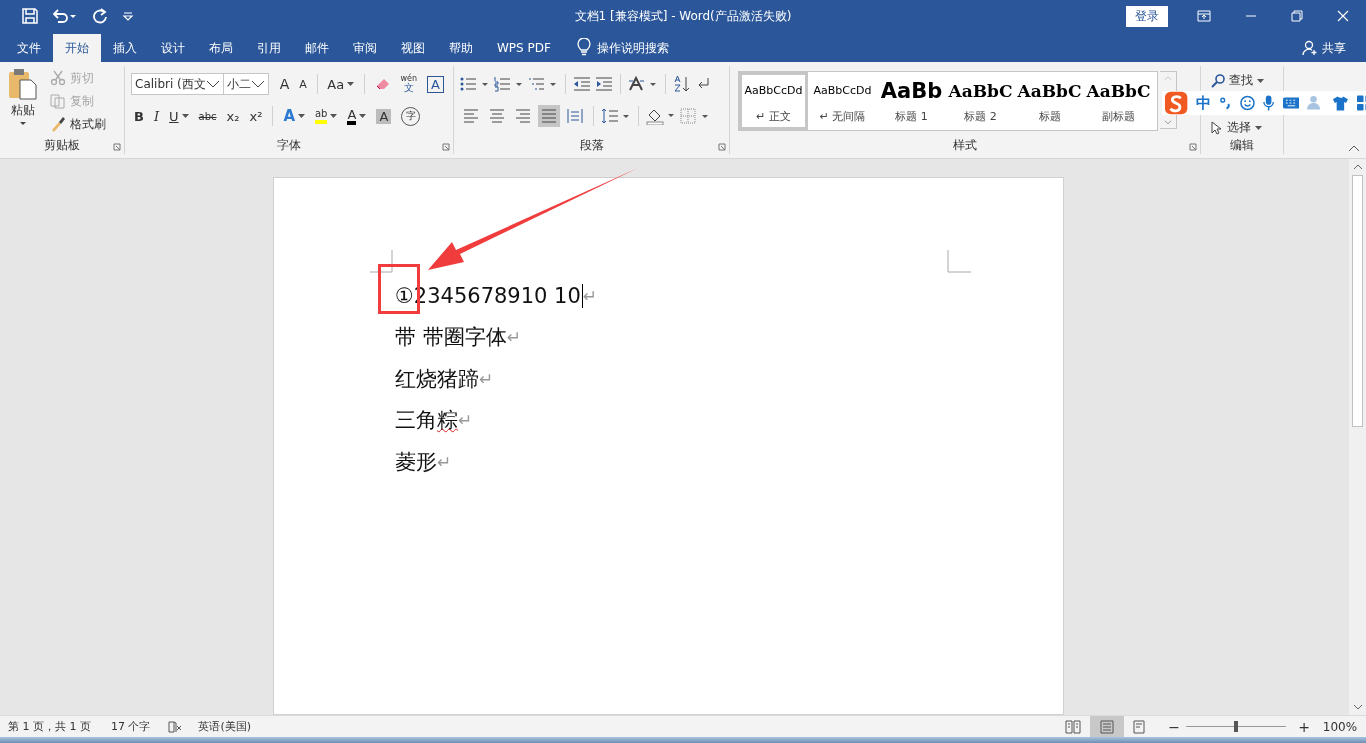  What do you see at coordinates (100, 16) in the screenshot?
I see `redo-icon` at bounding box center [100, 16].